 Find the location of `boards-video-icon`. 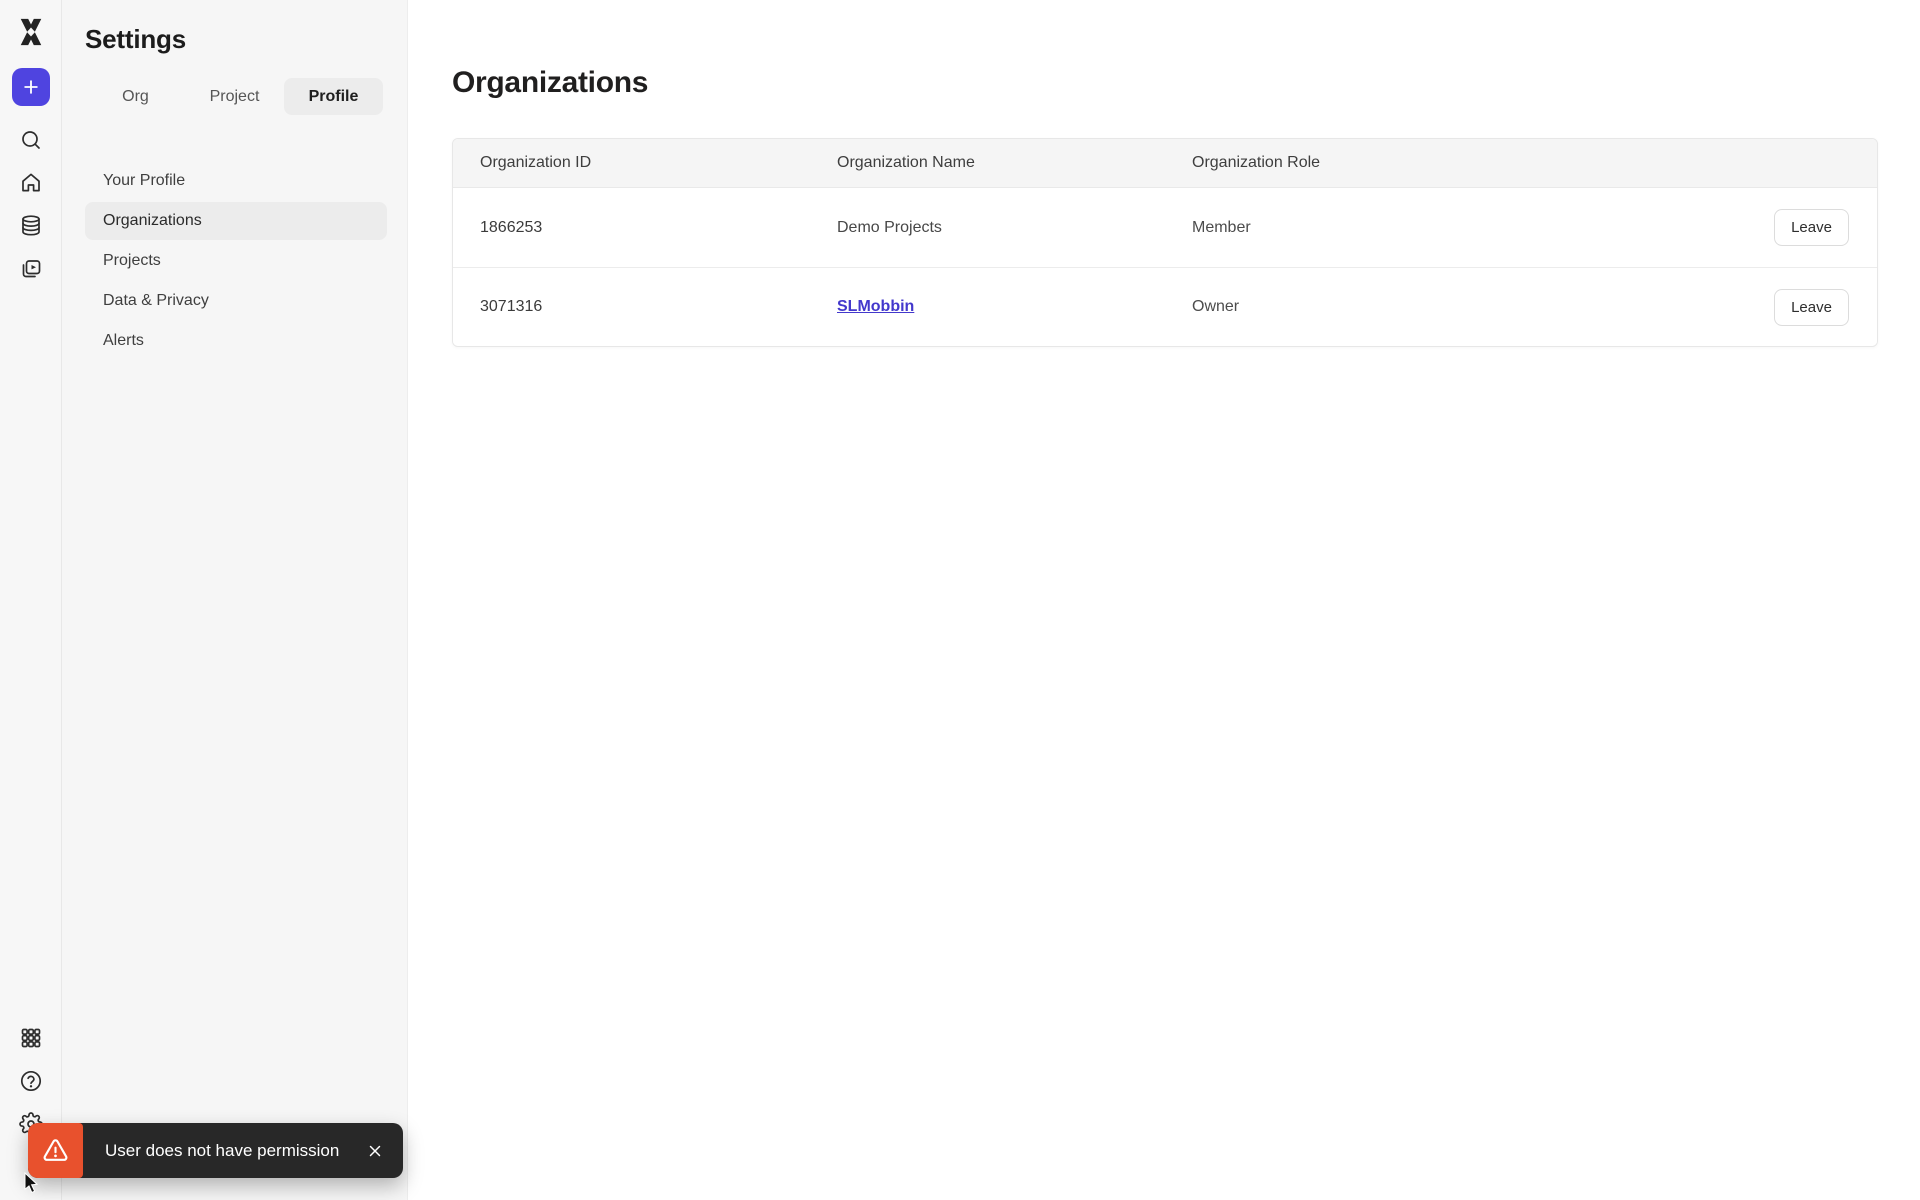

boards-video-icon is located at coordinates (31, 269).